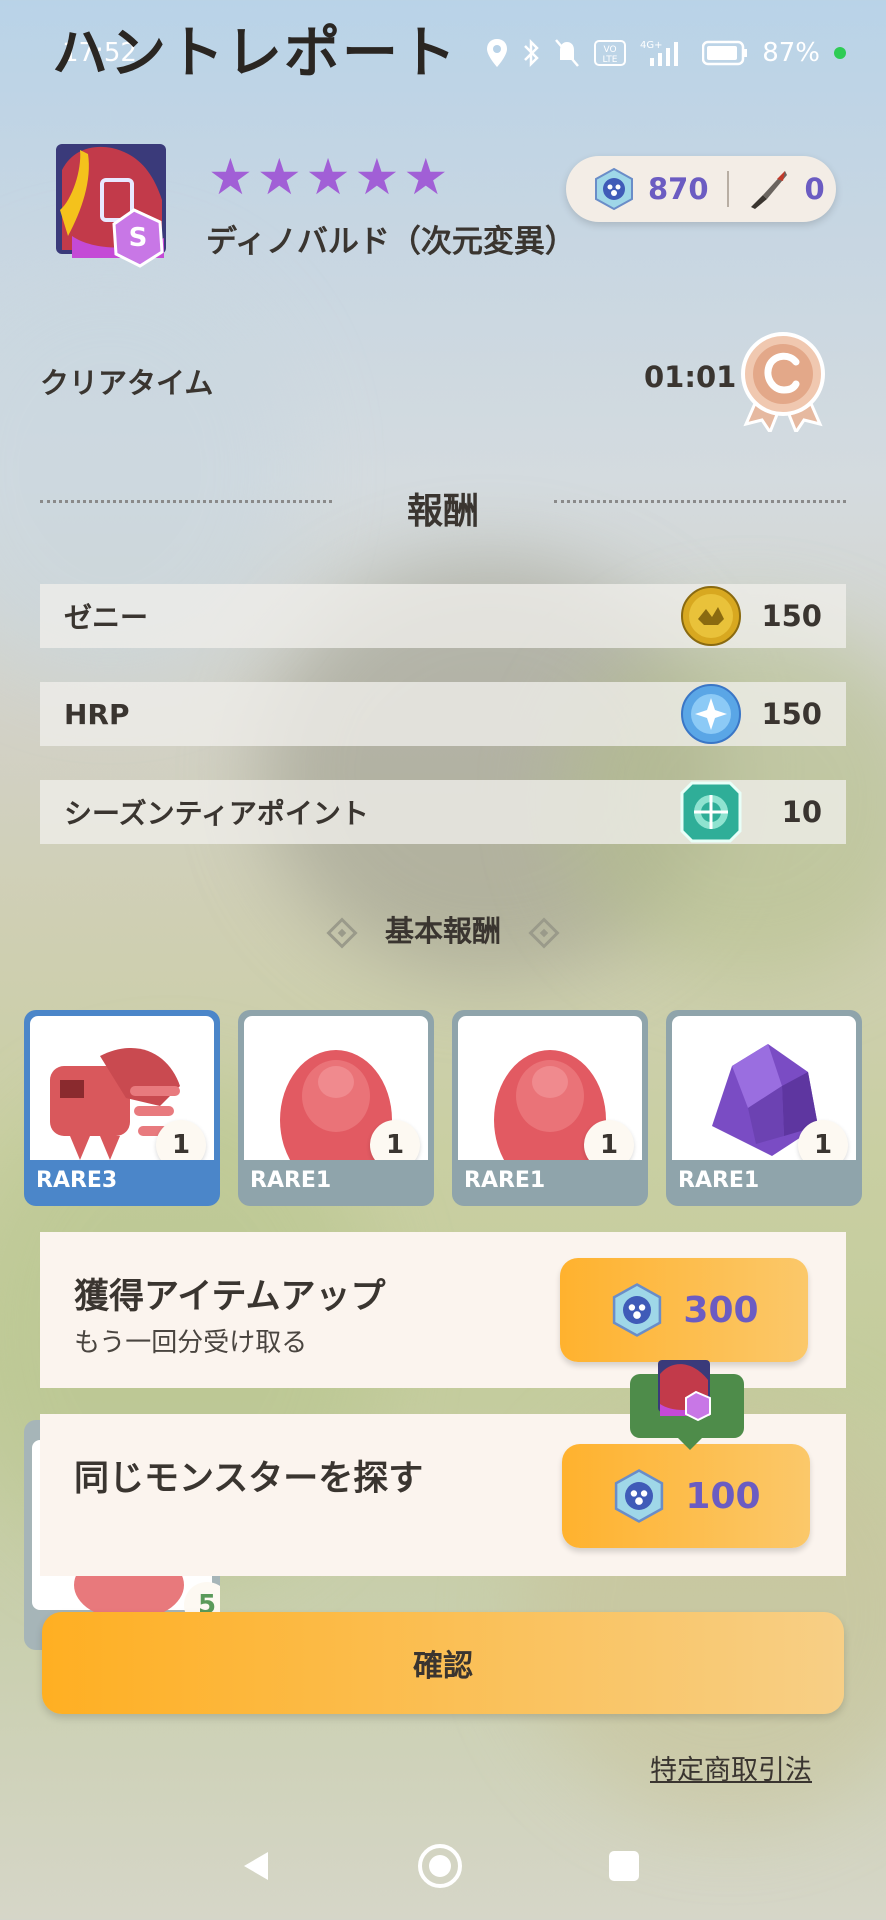  I want to click on commercial-transactions-link: 特定商取引法, so click(731, 1767).